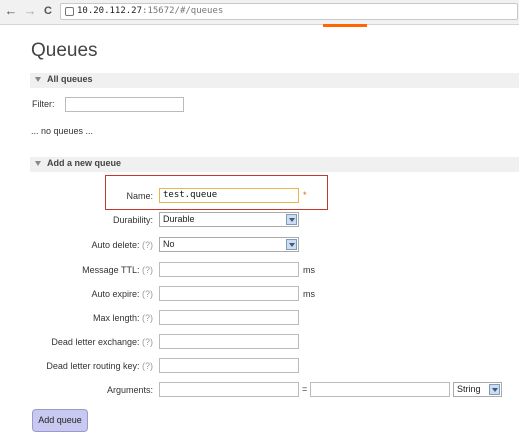  Describe the element at coordinates (169, 244) in the screenshot. I see `auto-delete-value: No` at that location.